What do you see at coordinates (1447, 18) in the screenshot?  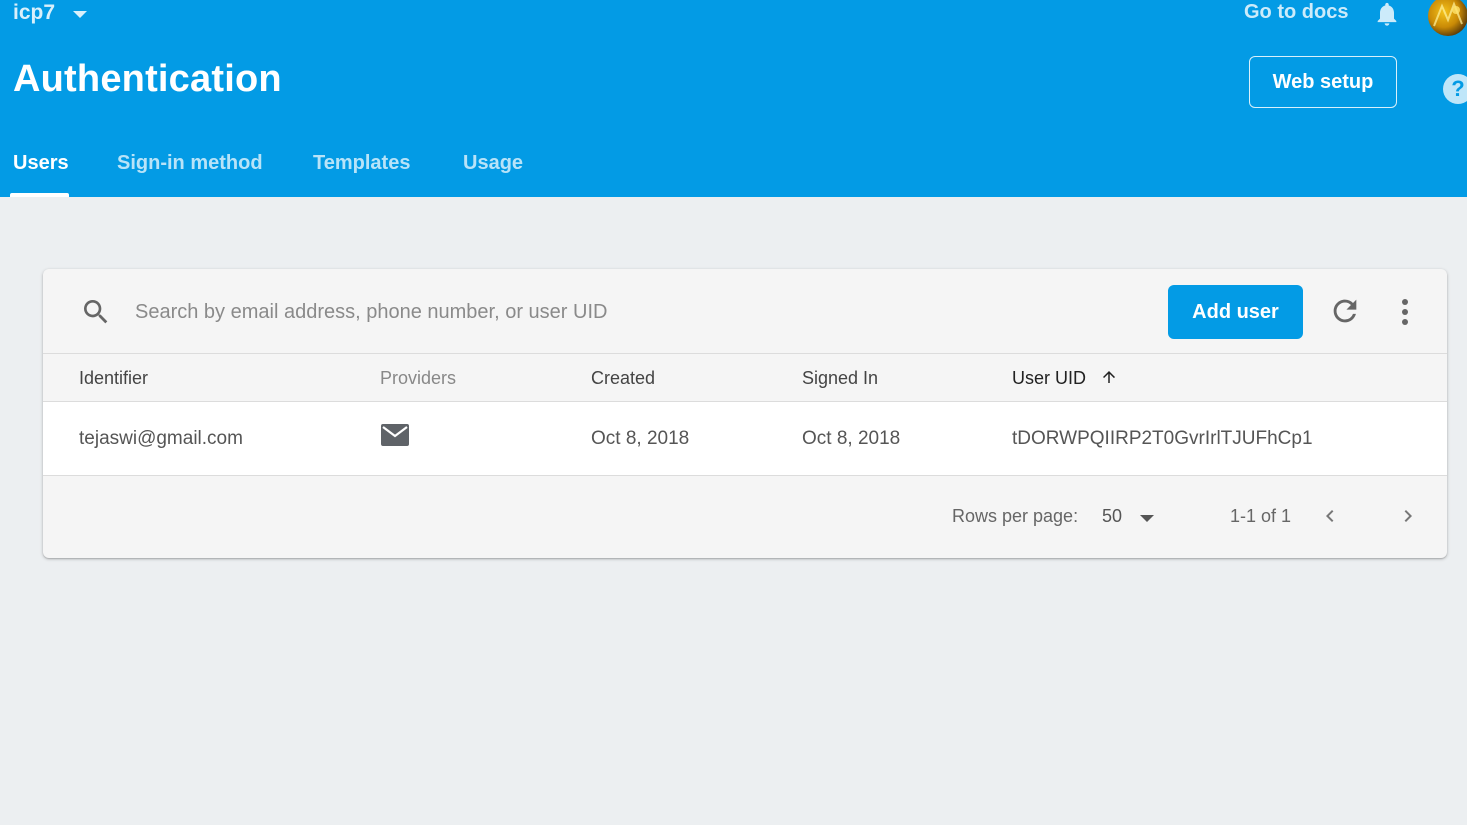 I see `user-avatar` at bounding box center [1447, 18].